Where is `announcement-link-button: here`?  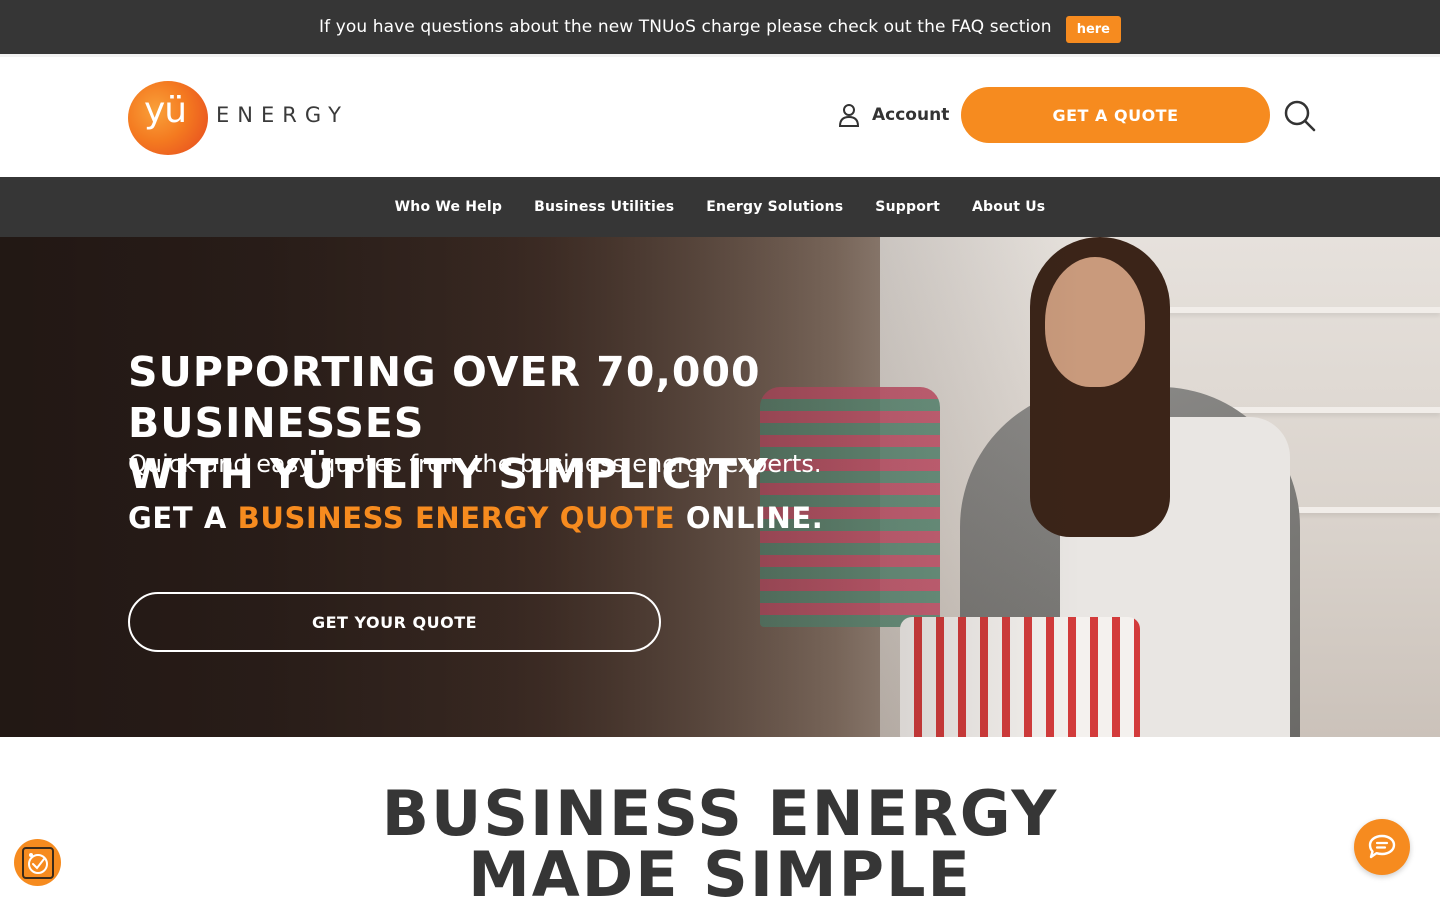 announcement-link-button: here is located at coordinates (1093, 29).